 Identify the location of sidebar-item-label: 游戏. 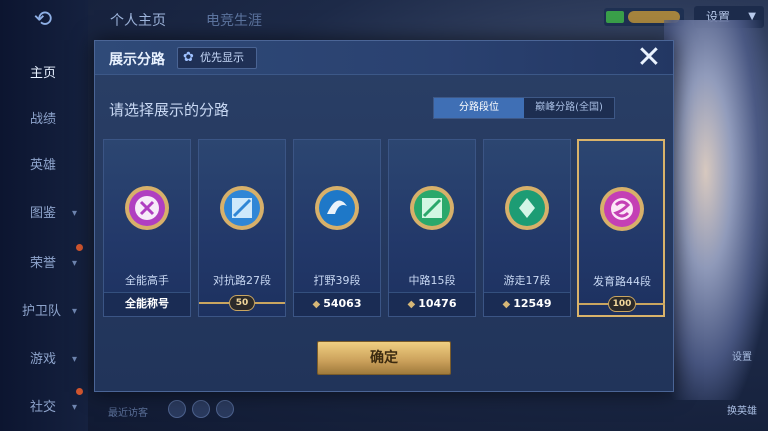
(43, 359).